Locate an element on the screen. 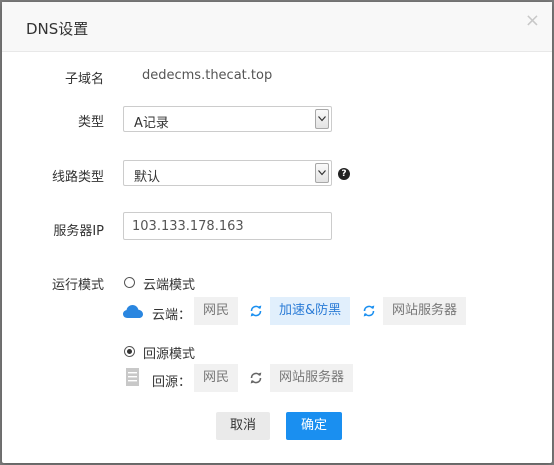  record-type-value: A记录 is located at coordinates (151, 123).